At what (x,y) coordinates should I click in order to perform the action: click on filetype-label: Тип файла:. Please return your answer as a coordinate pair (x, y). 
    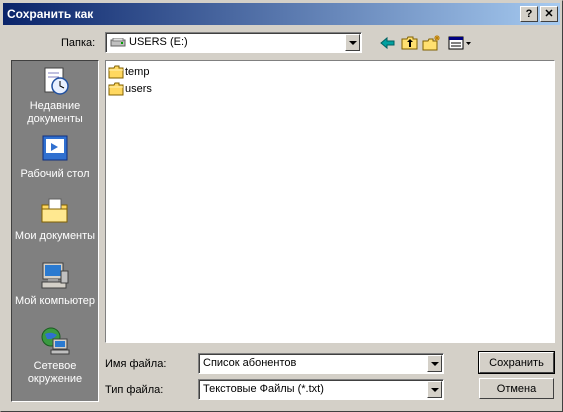
    Looking at the image, I should click on (134, 390).